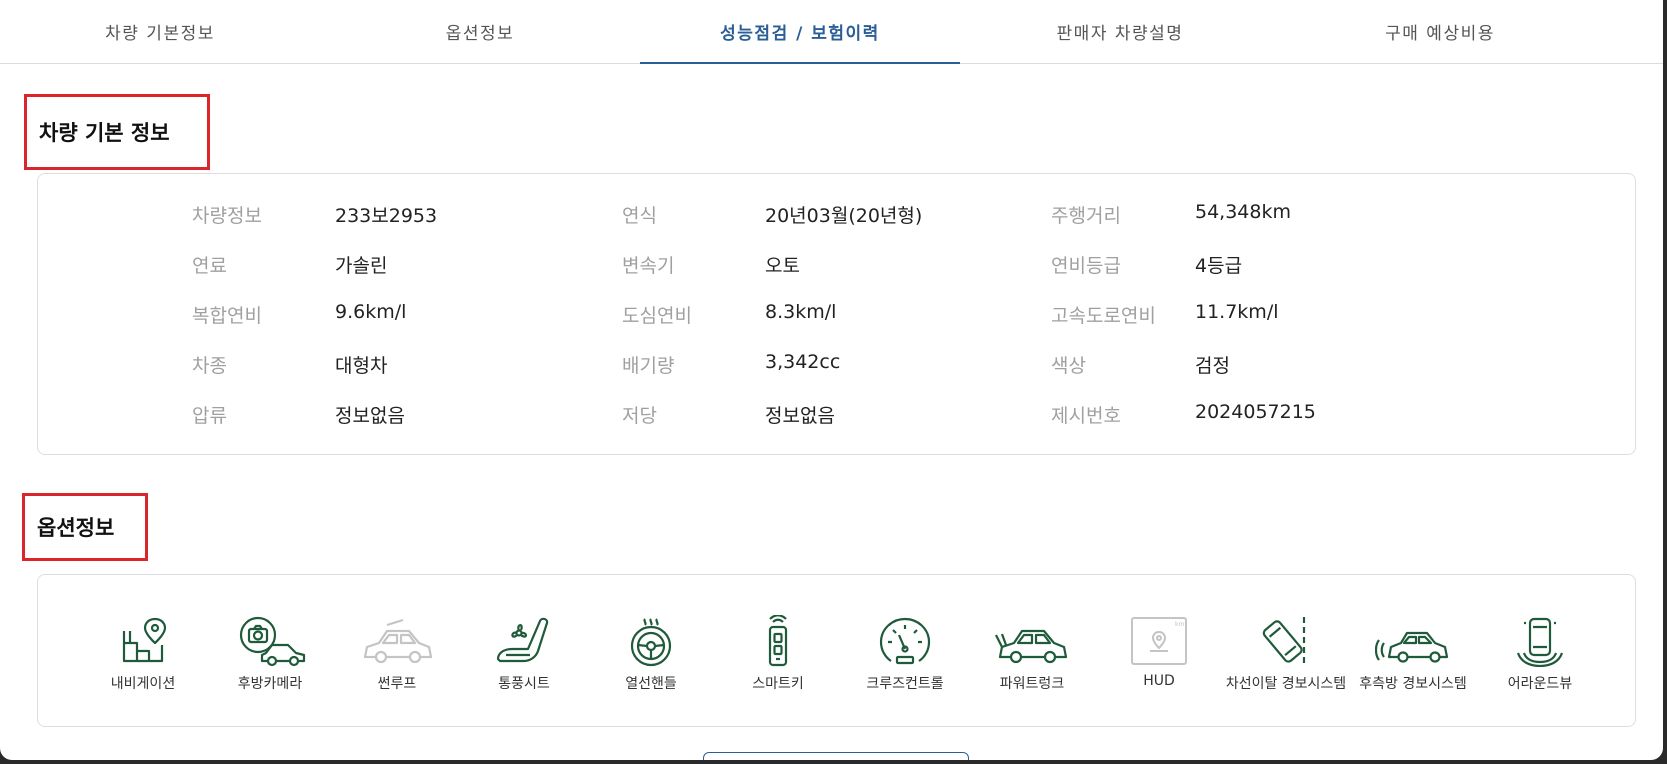  What do you see at coordinates (1219, 266) in the screenshot?
I see `info-value: 4등급` at bounding box center [1219, 266].